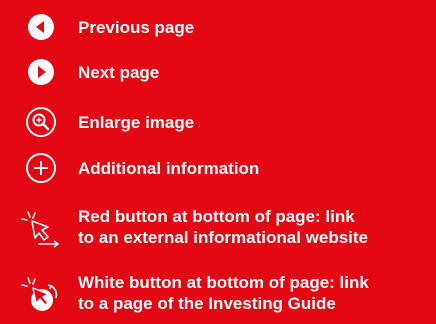 The width and height of the screenshot is (436, 324). What do you see at coordinates (41, 72) in the screenshot?
I see `next-page-icon` at bounding box center [41, 72].